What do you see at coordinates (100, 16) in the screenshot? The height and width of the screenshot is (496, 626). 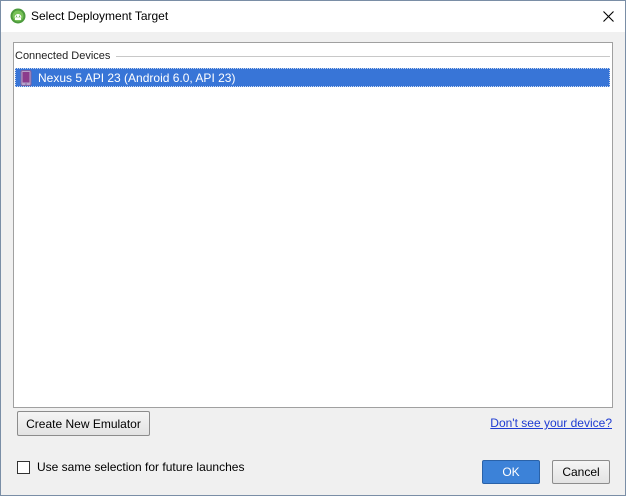 I see `dialog-title: Select Deployment Target` at bounding box center [100, 16].